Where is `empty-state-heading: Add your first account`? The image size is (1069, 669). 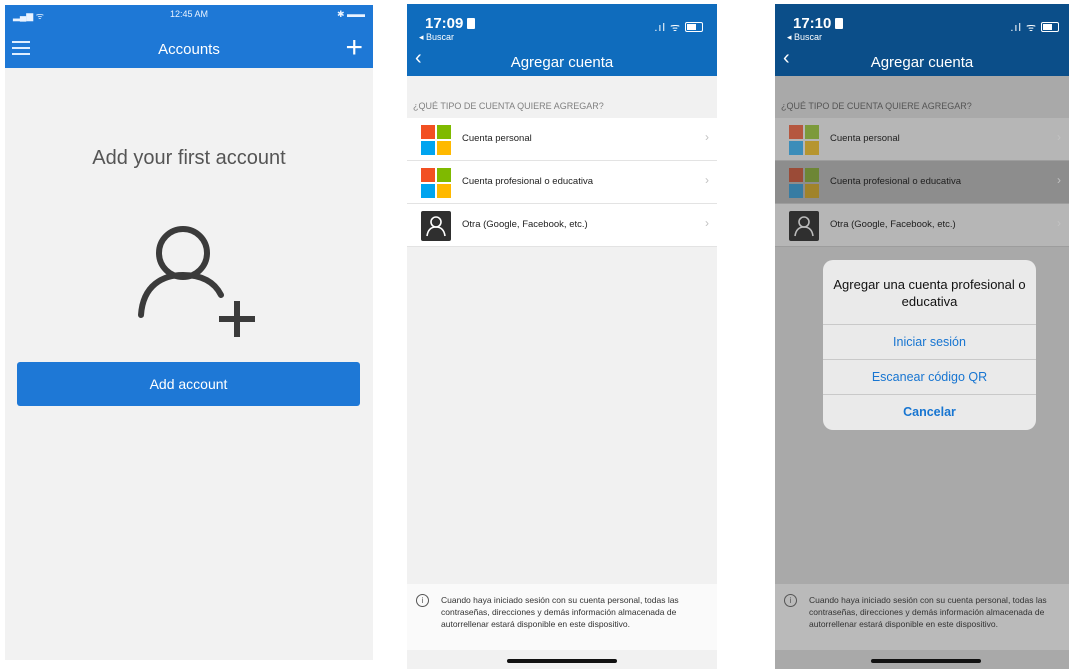 empty-state-heading: Add your first account is located at coordinates (189, 158).